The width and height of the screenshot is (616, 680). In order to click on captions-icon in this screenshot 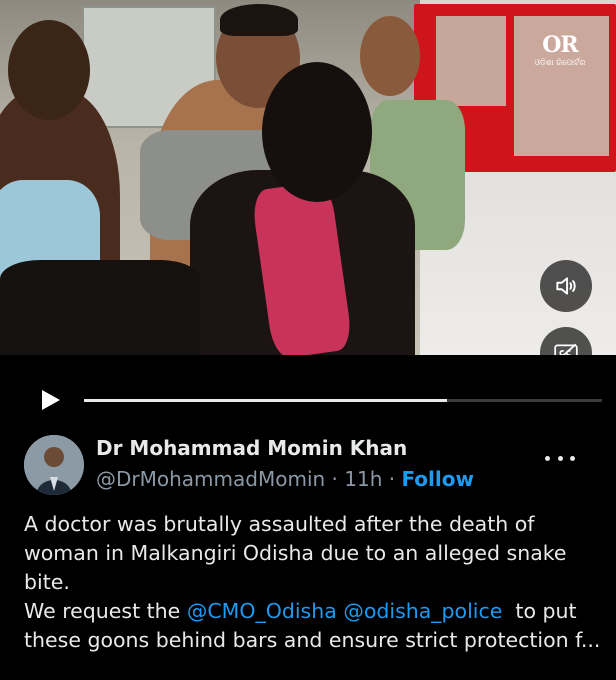, I will do `click(566, 349)`.